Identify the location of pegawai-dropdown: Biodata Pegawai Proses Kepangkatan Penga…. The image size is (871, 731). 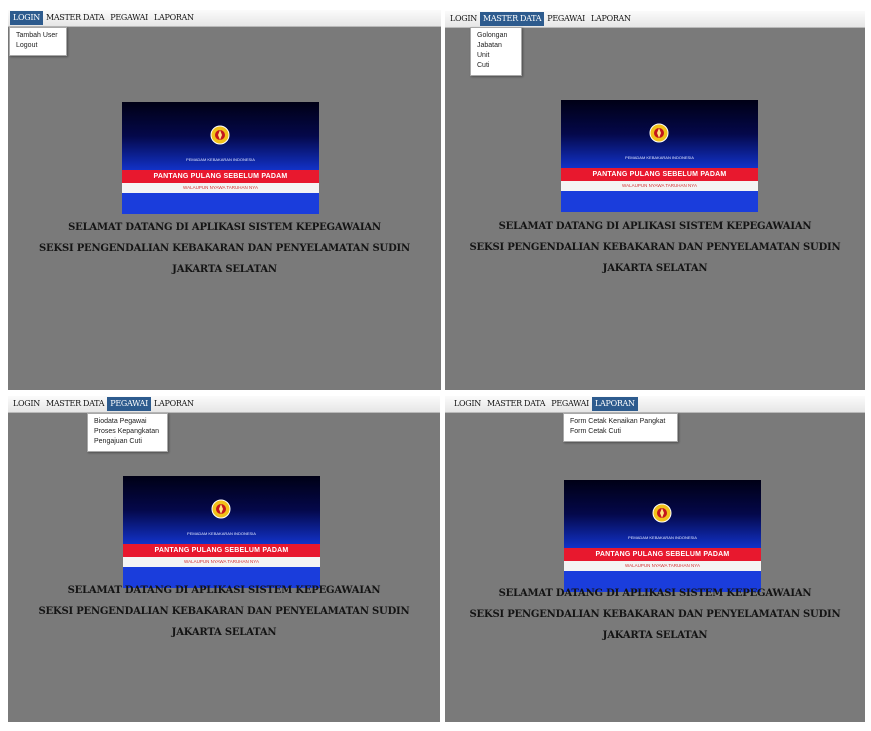
(127, 432).